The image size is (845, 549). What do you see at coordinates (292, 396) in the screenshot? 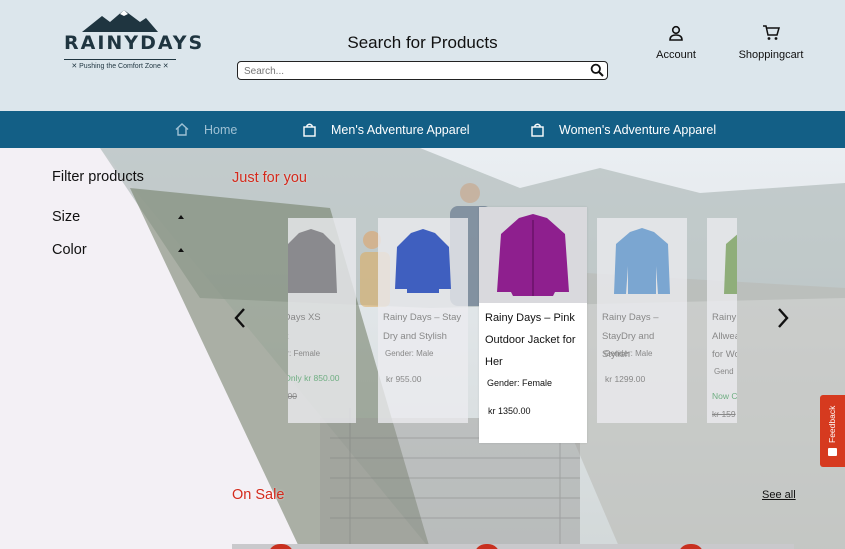
I see `product-old-price: 980.00` at bounding box center [292, 396].